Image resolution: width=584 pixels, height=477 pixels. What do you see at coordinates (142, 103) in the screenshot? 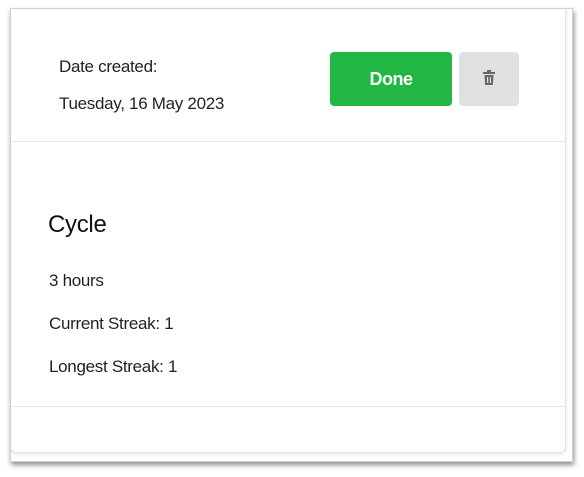
I see `date-created-value: Tuesday, 16 May 2023` at bounding box center [142, 103].